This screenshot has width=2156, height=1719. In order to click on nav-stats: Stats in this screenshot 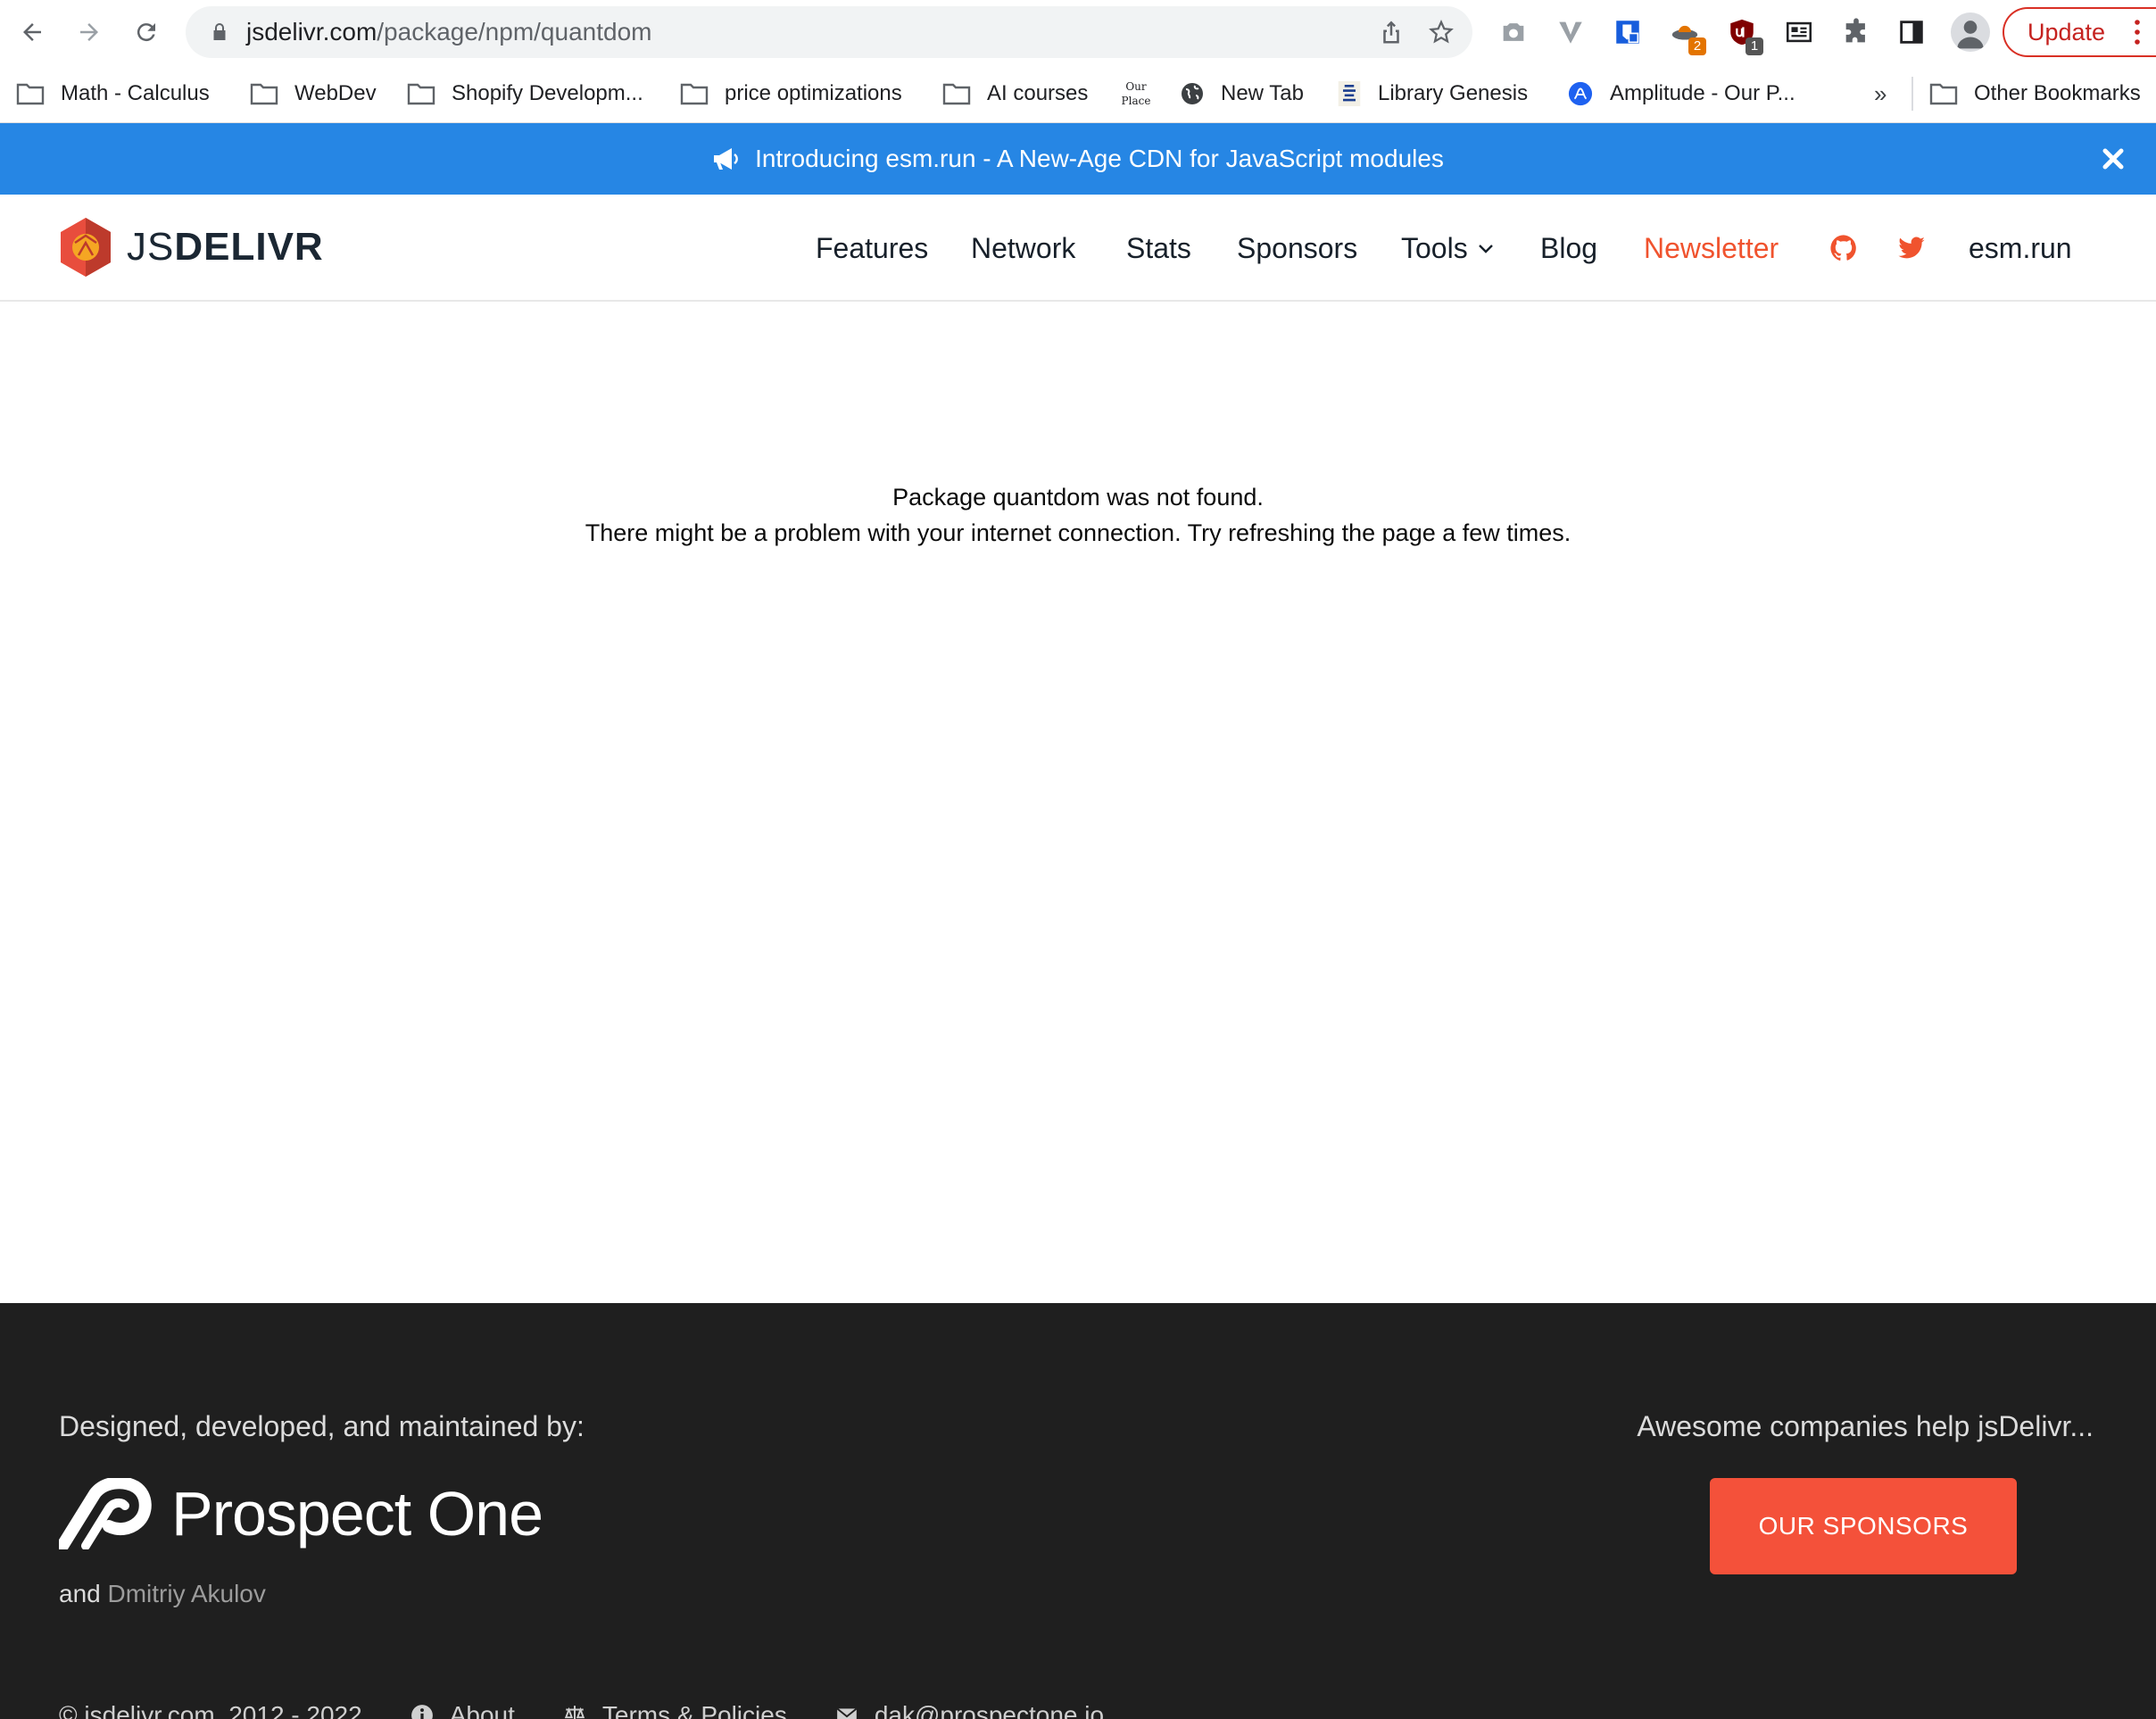, I will do `click(1158, 249)`.